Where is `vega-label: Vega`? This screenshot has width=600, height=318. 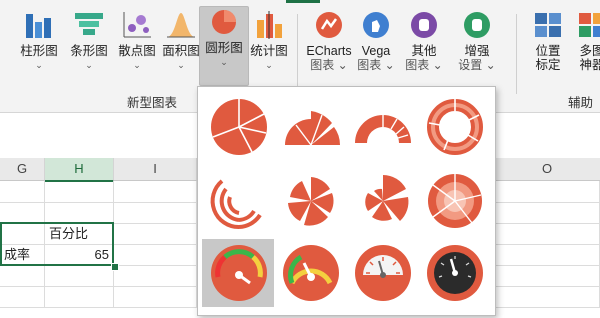
vega-label: Vega is located at coordinates (376, 51).